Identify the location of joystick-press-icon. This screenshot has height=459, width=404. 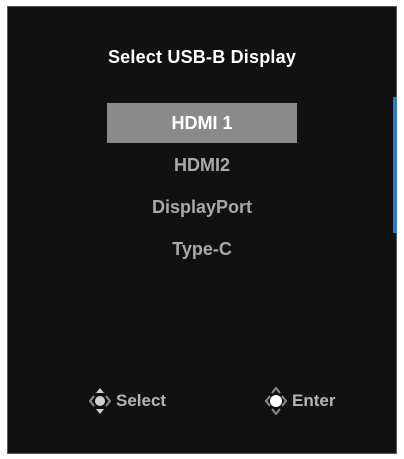
(276, 401).